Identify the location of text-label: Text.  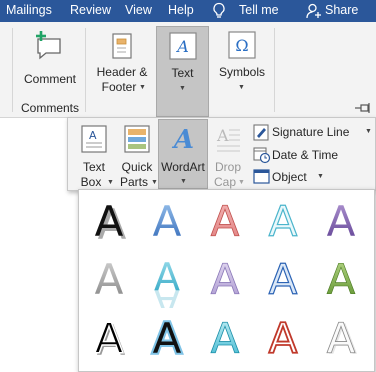
(182, 73).